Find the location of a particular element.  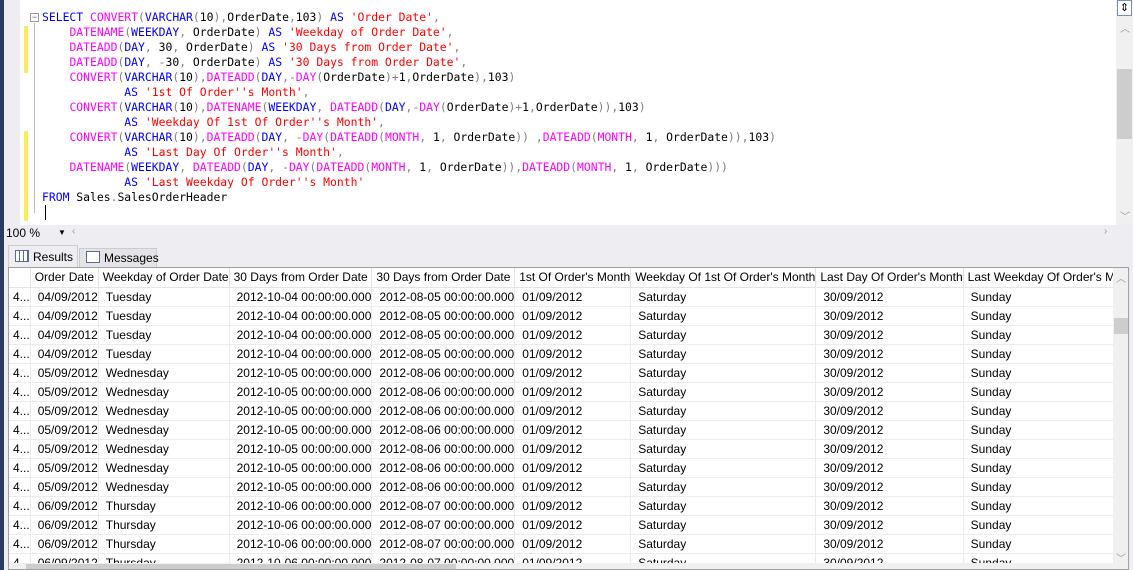

column-header: 1st Of Order's Month is located at coordinates (573, 278).